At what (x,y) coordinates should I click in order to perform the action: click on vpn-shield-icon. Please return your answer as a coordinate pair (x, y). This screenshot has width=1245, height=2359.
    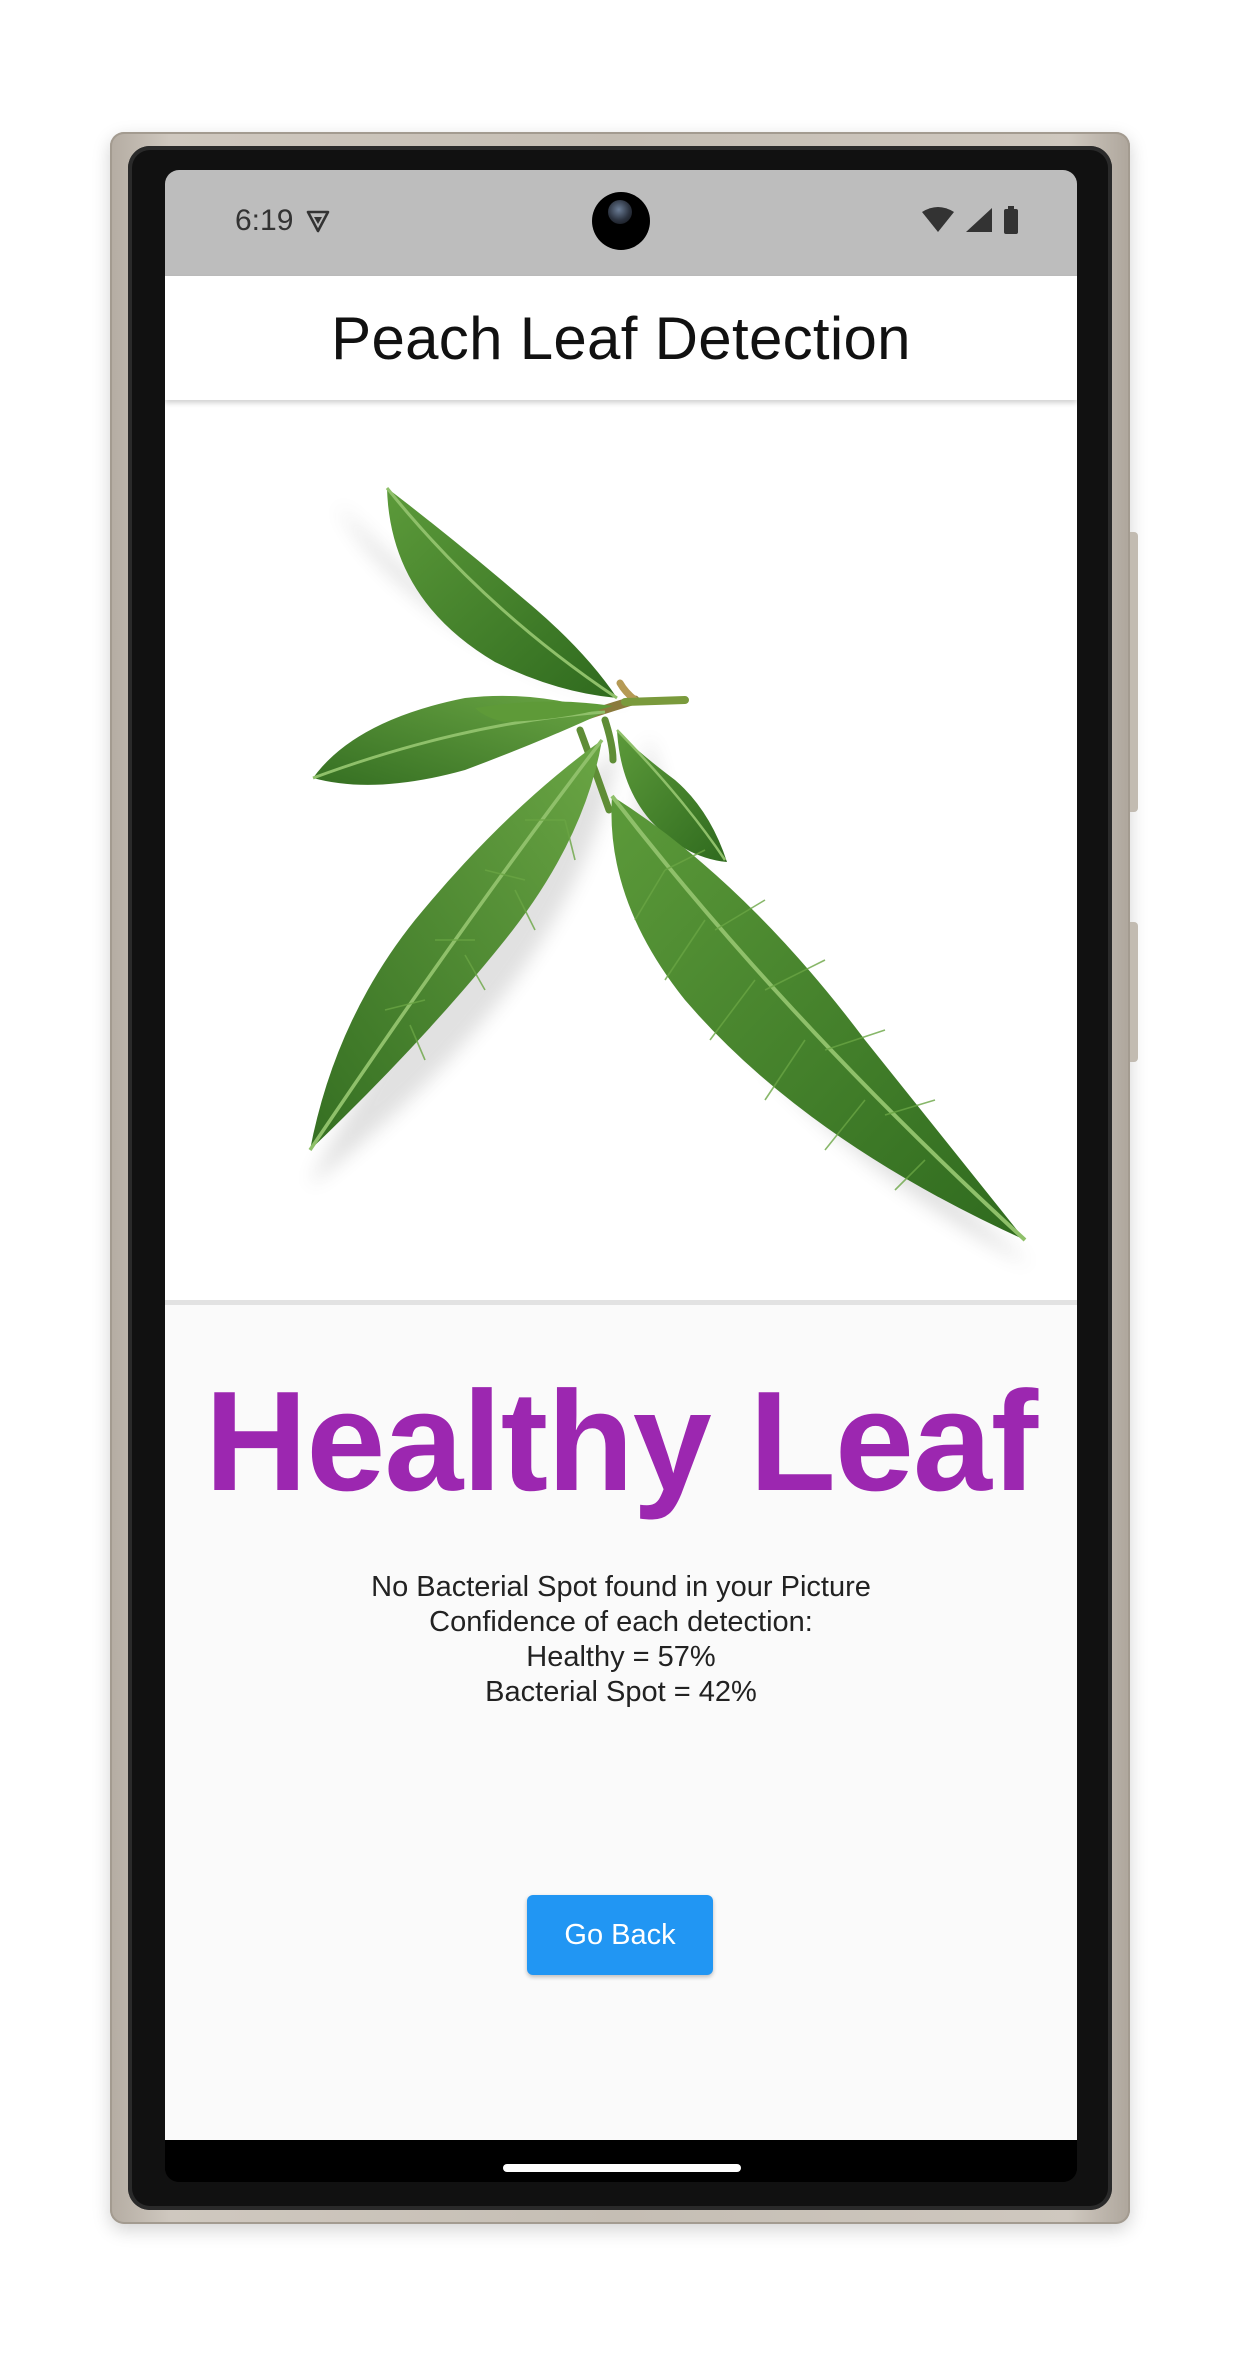
    Looking at the image, I should click on (318, 221).